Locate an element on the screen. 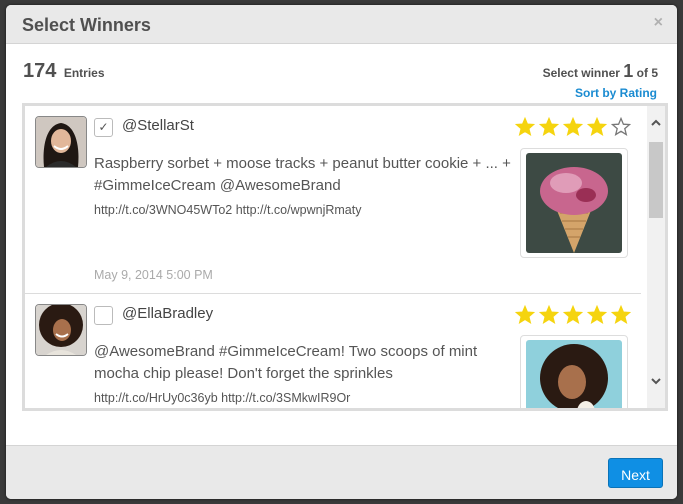 The height and width of the screenshot is (504, 683). winner-progress: Select winner 1 of 5 is located at coordinates (600, 71).